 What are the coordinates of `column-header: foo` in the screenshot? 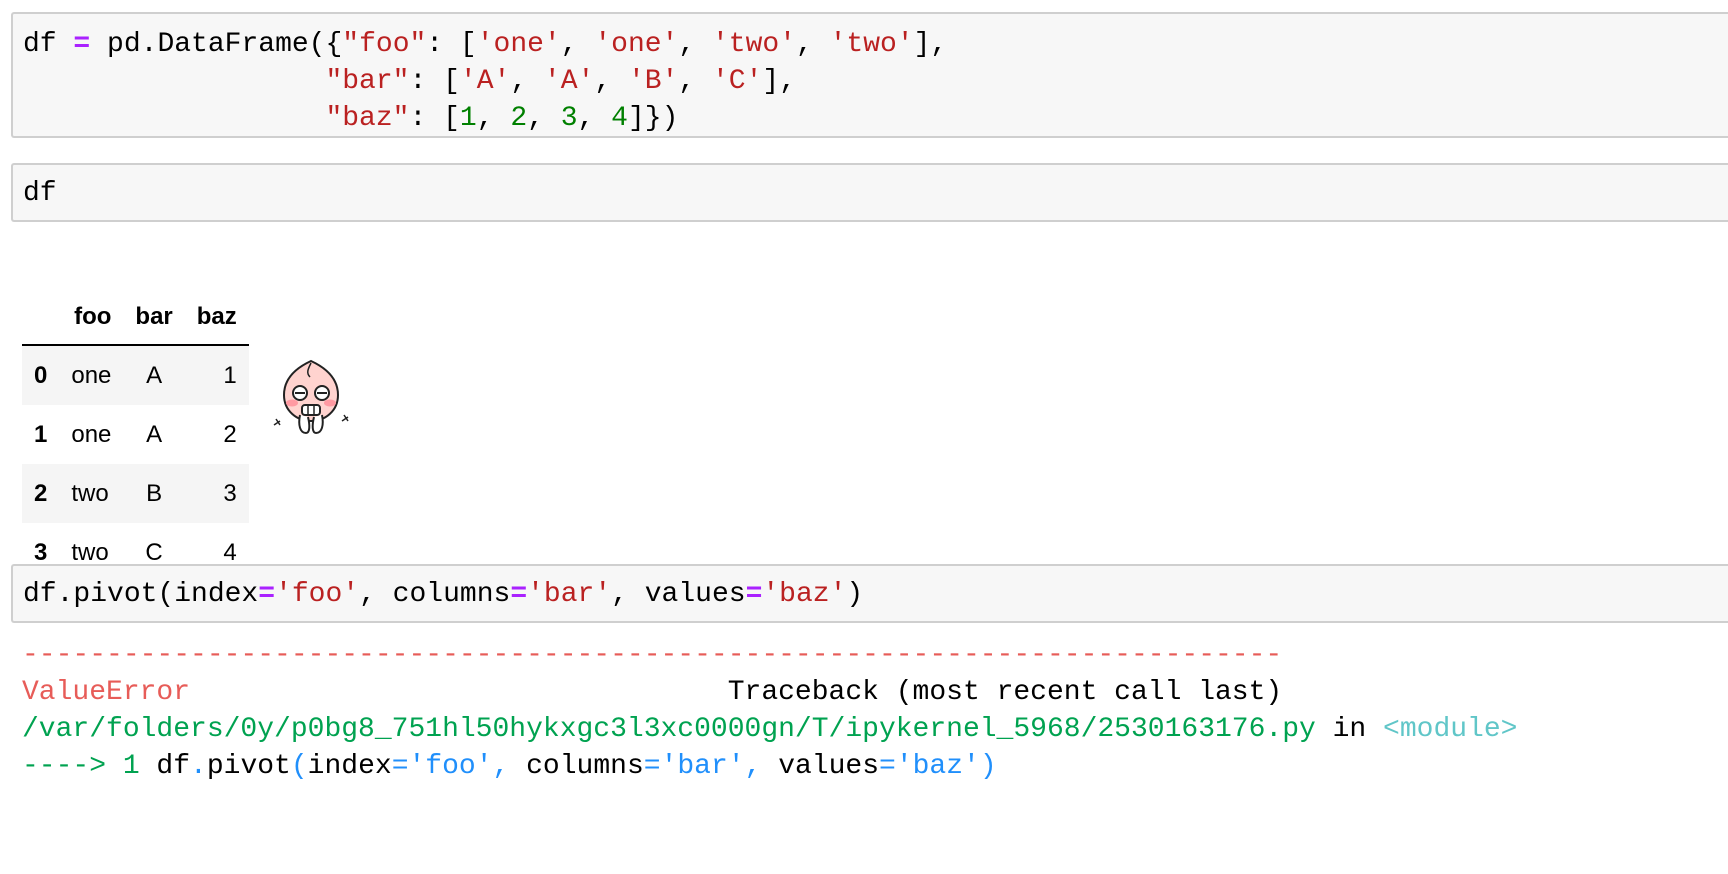 It's located at (91, 318).